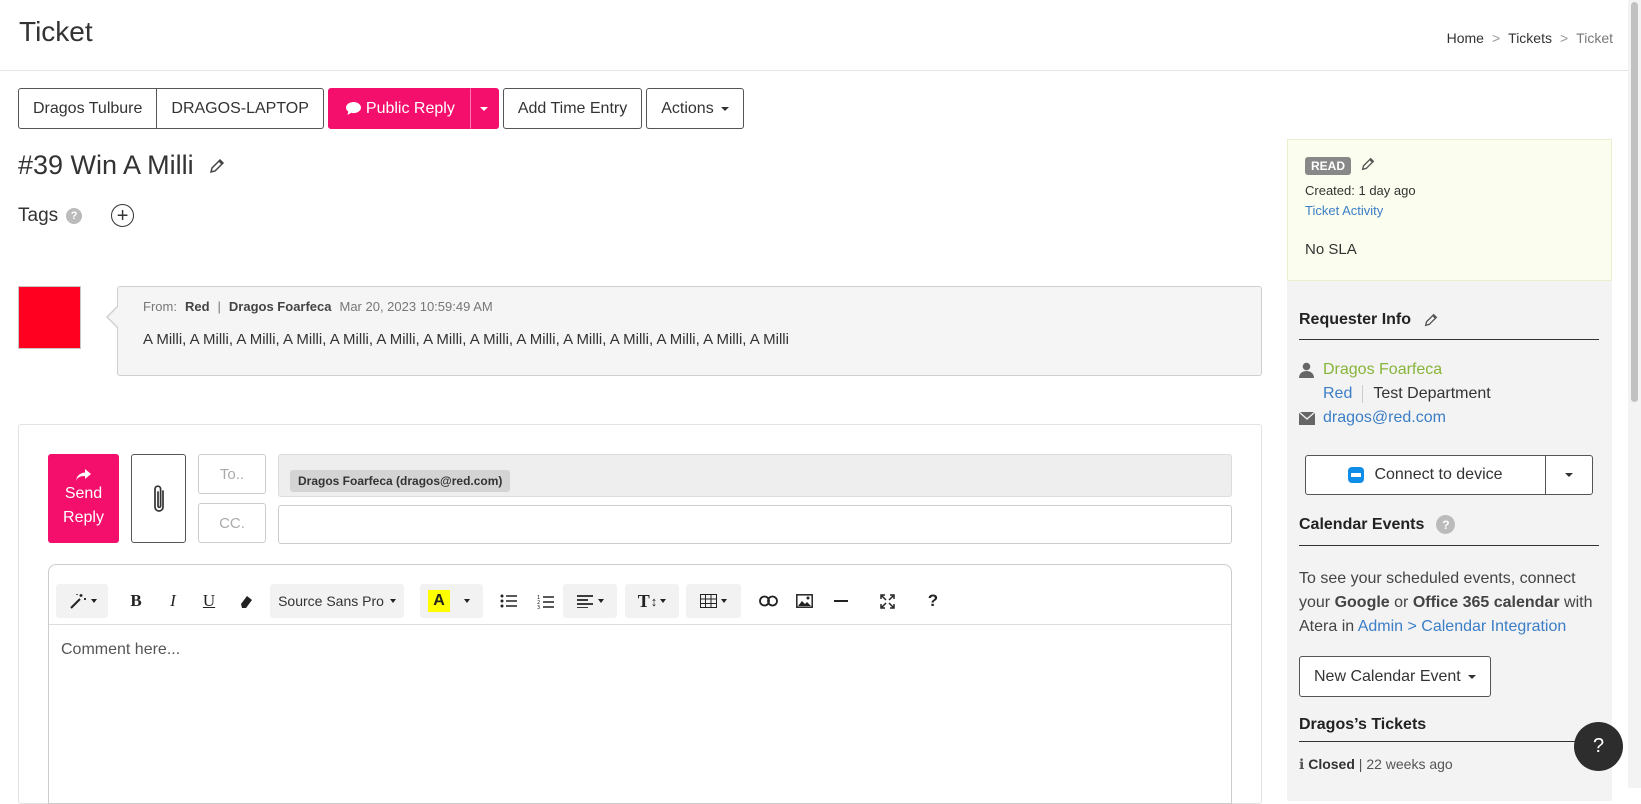  Describe the element at coordinates (416, 306) in the screenshot. I see `message-date: Mar 20, 2023 10:59:49 AM` at that location.